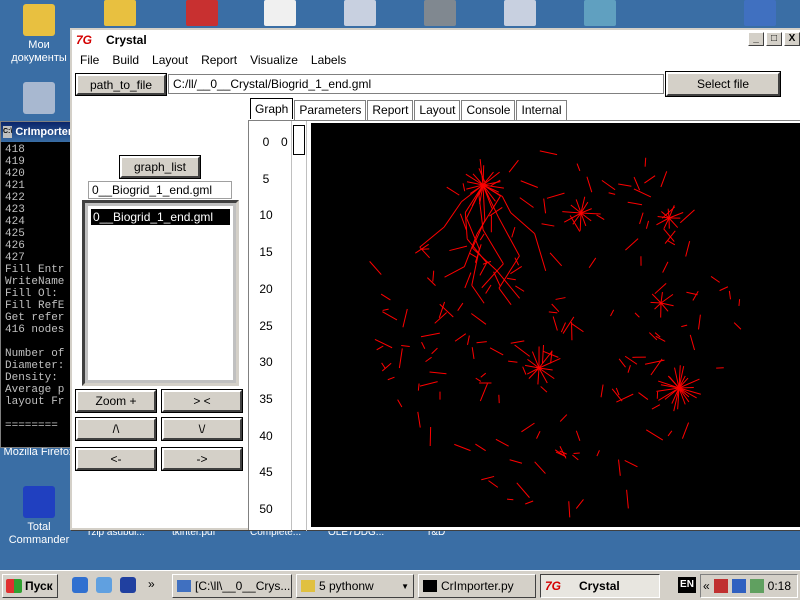 The height and width of the screenshot is (600, 800). What do you see at coordinates (720, 586) in the screenshot?
I see `tray-icon-network` at bounding box center [720, 586].